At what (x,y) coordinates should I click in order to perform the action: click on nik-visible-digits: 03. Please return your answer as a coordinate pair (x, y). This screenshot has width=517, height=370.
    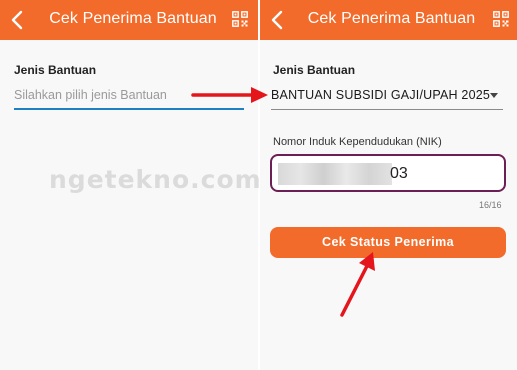
    Looking at the image, I should click on (399, 173).